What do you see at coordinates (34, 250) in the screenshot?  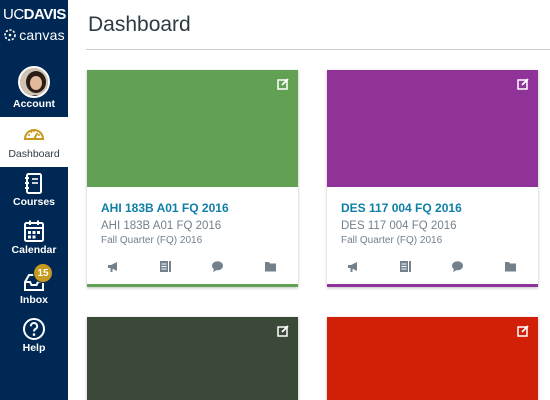 I see `nav-calendar-label: Calendar` at bounding box center [34, 250].